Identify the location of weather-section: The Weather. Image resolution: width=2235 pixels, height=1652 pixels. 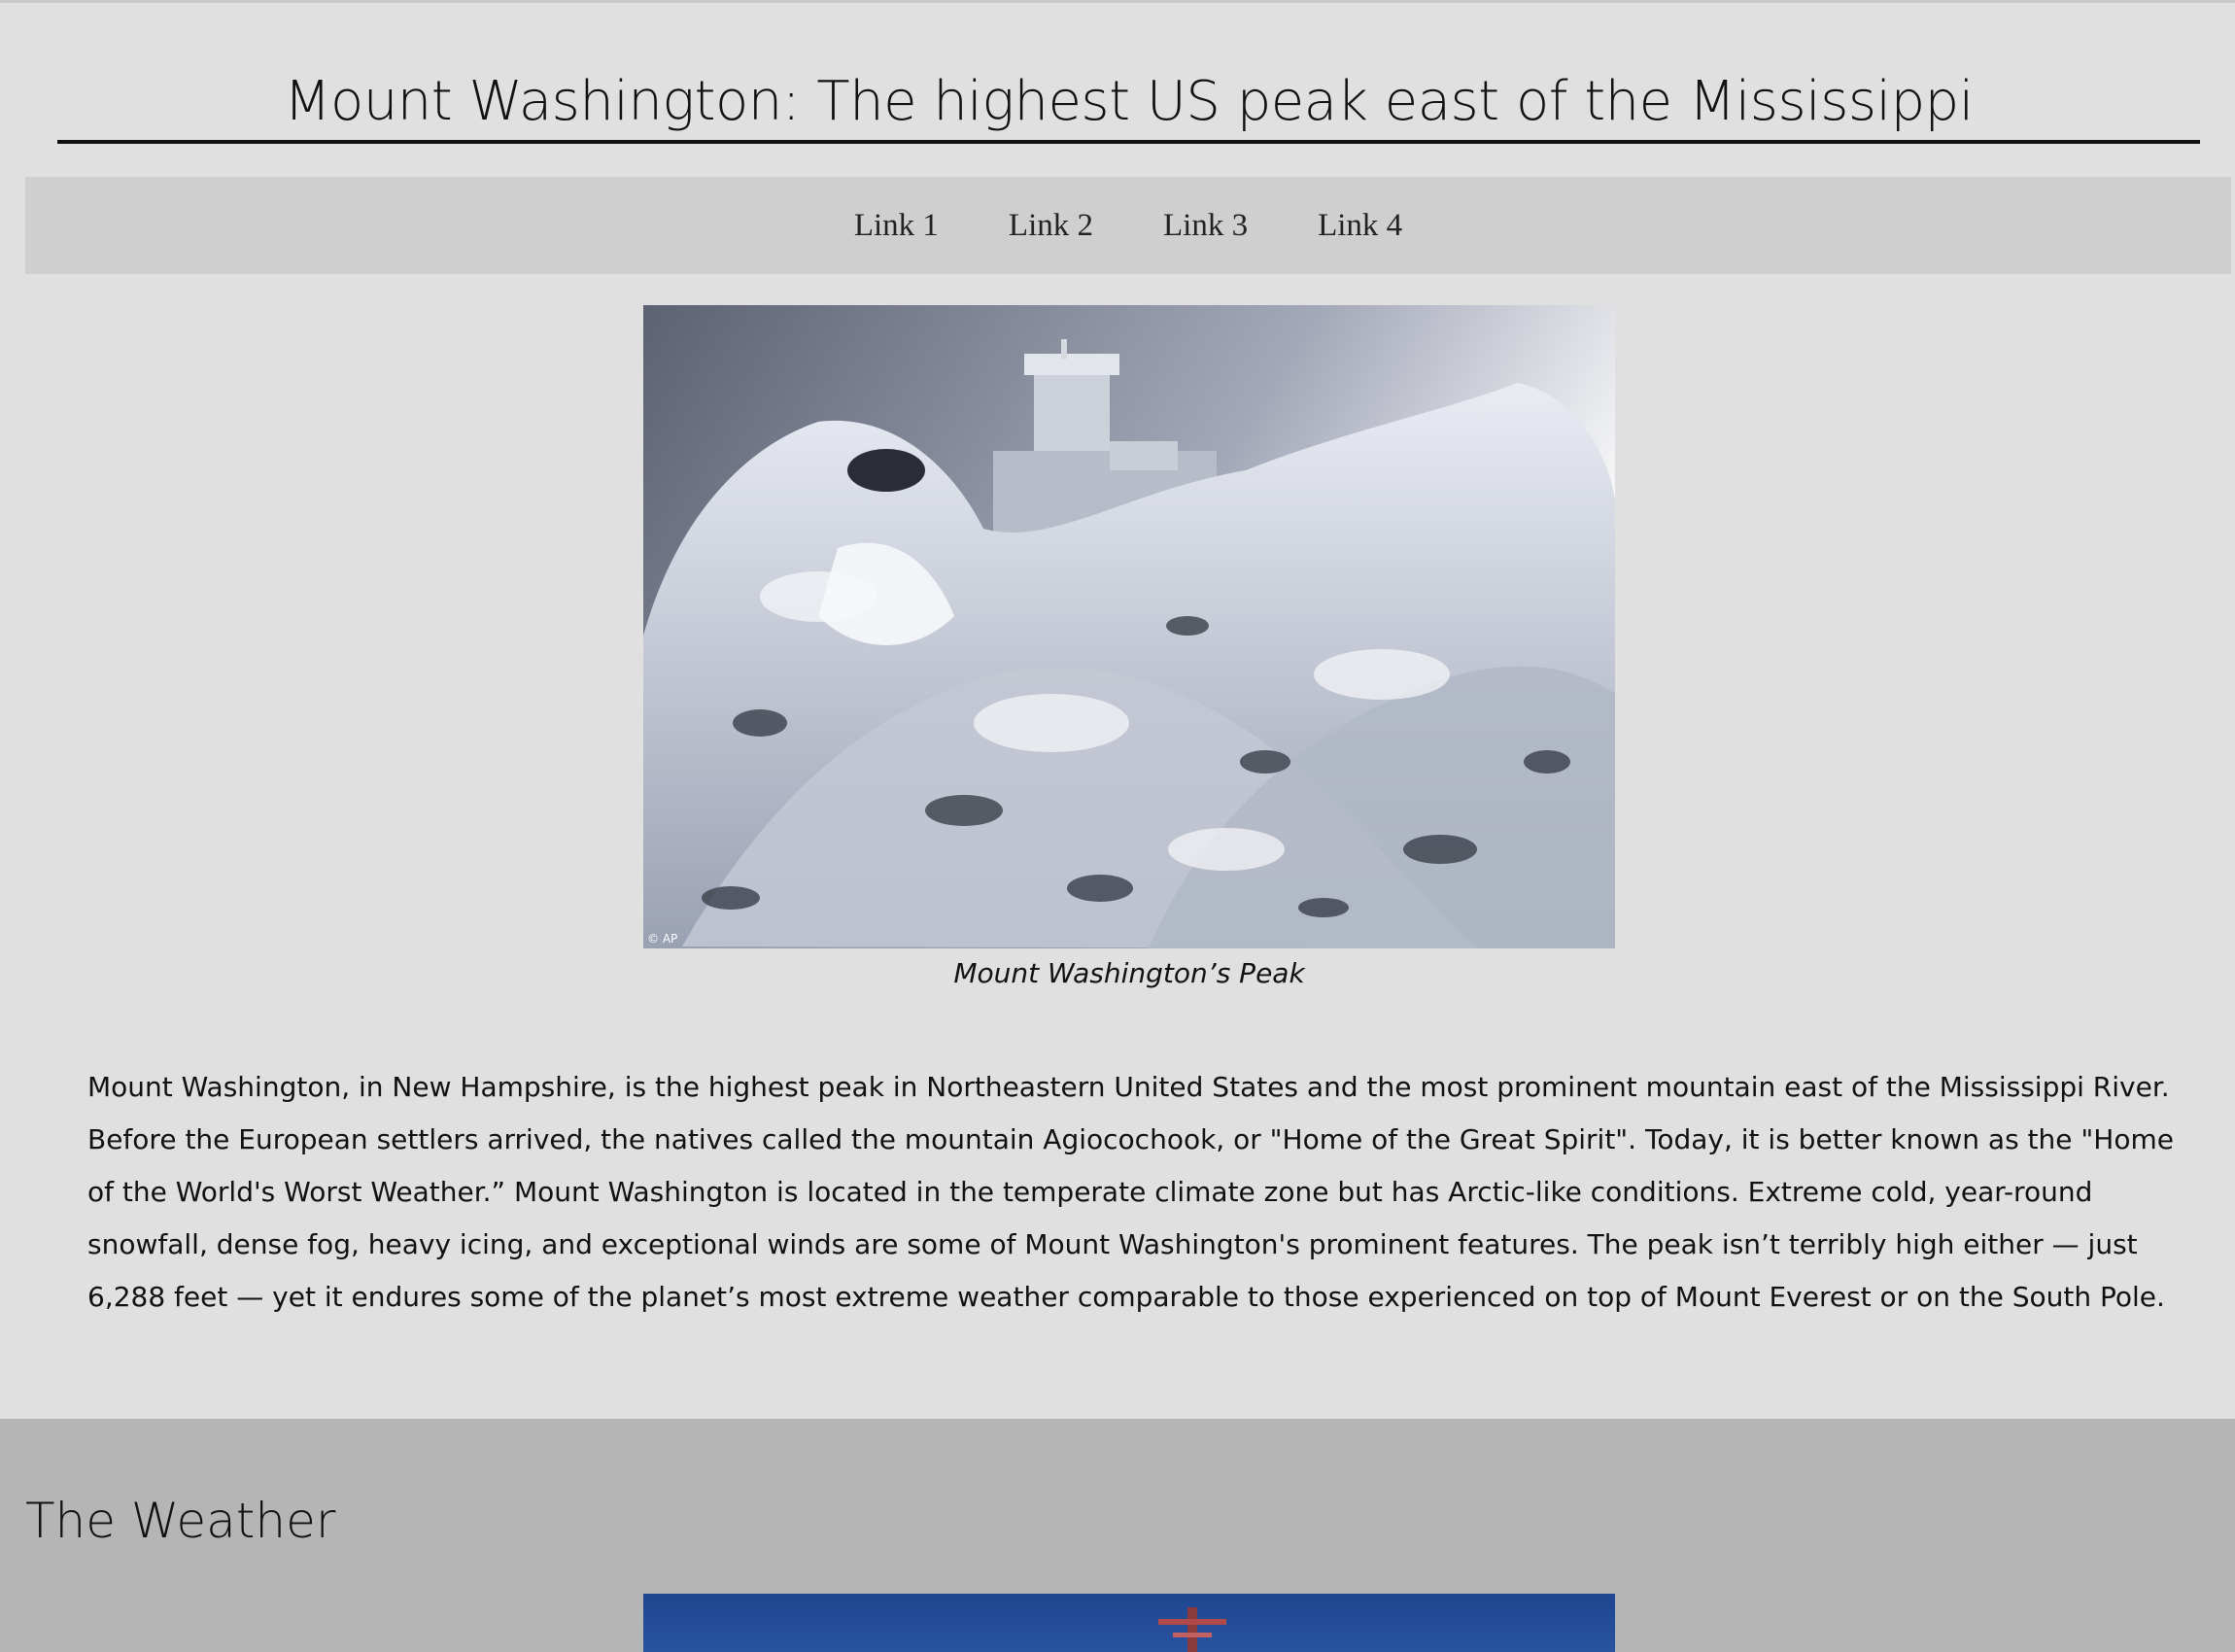
(1117, 1536).